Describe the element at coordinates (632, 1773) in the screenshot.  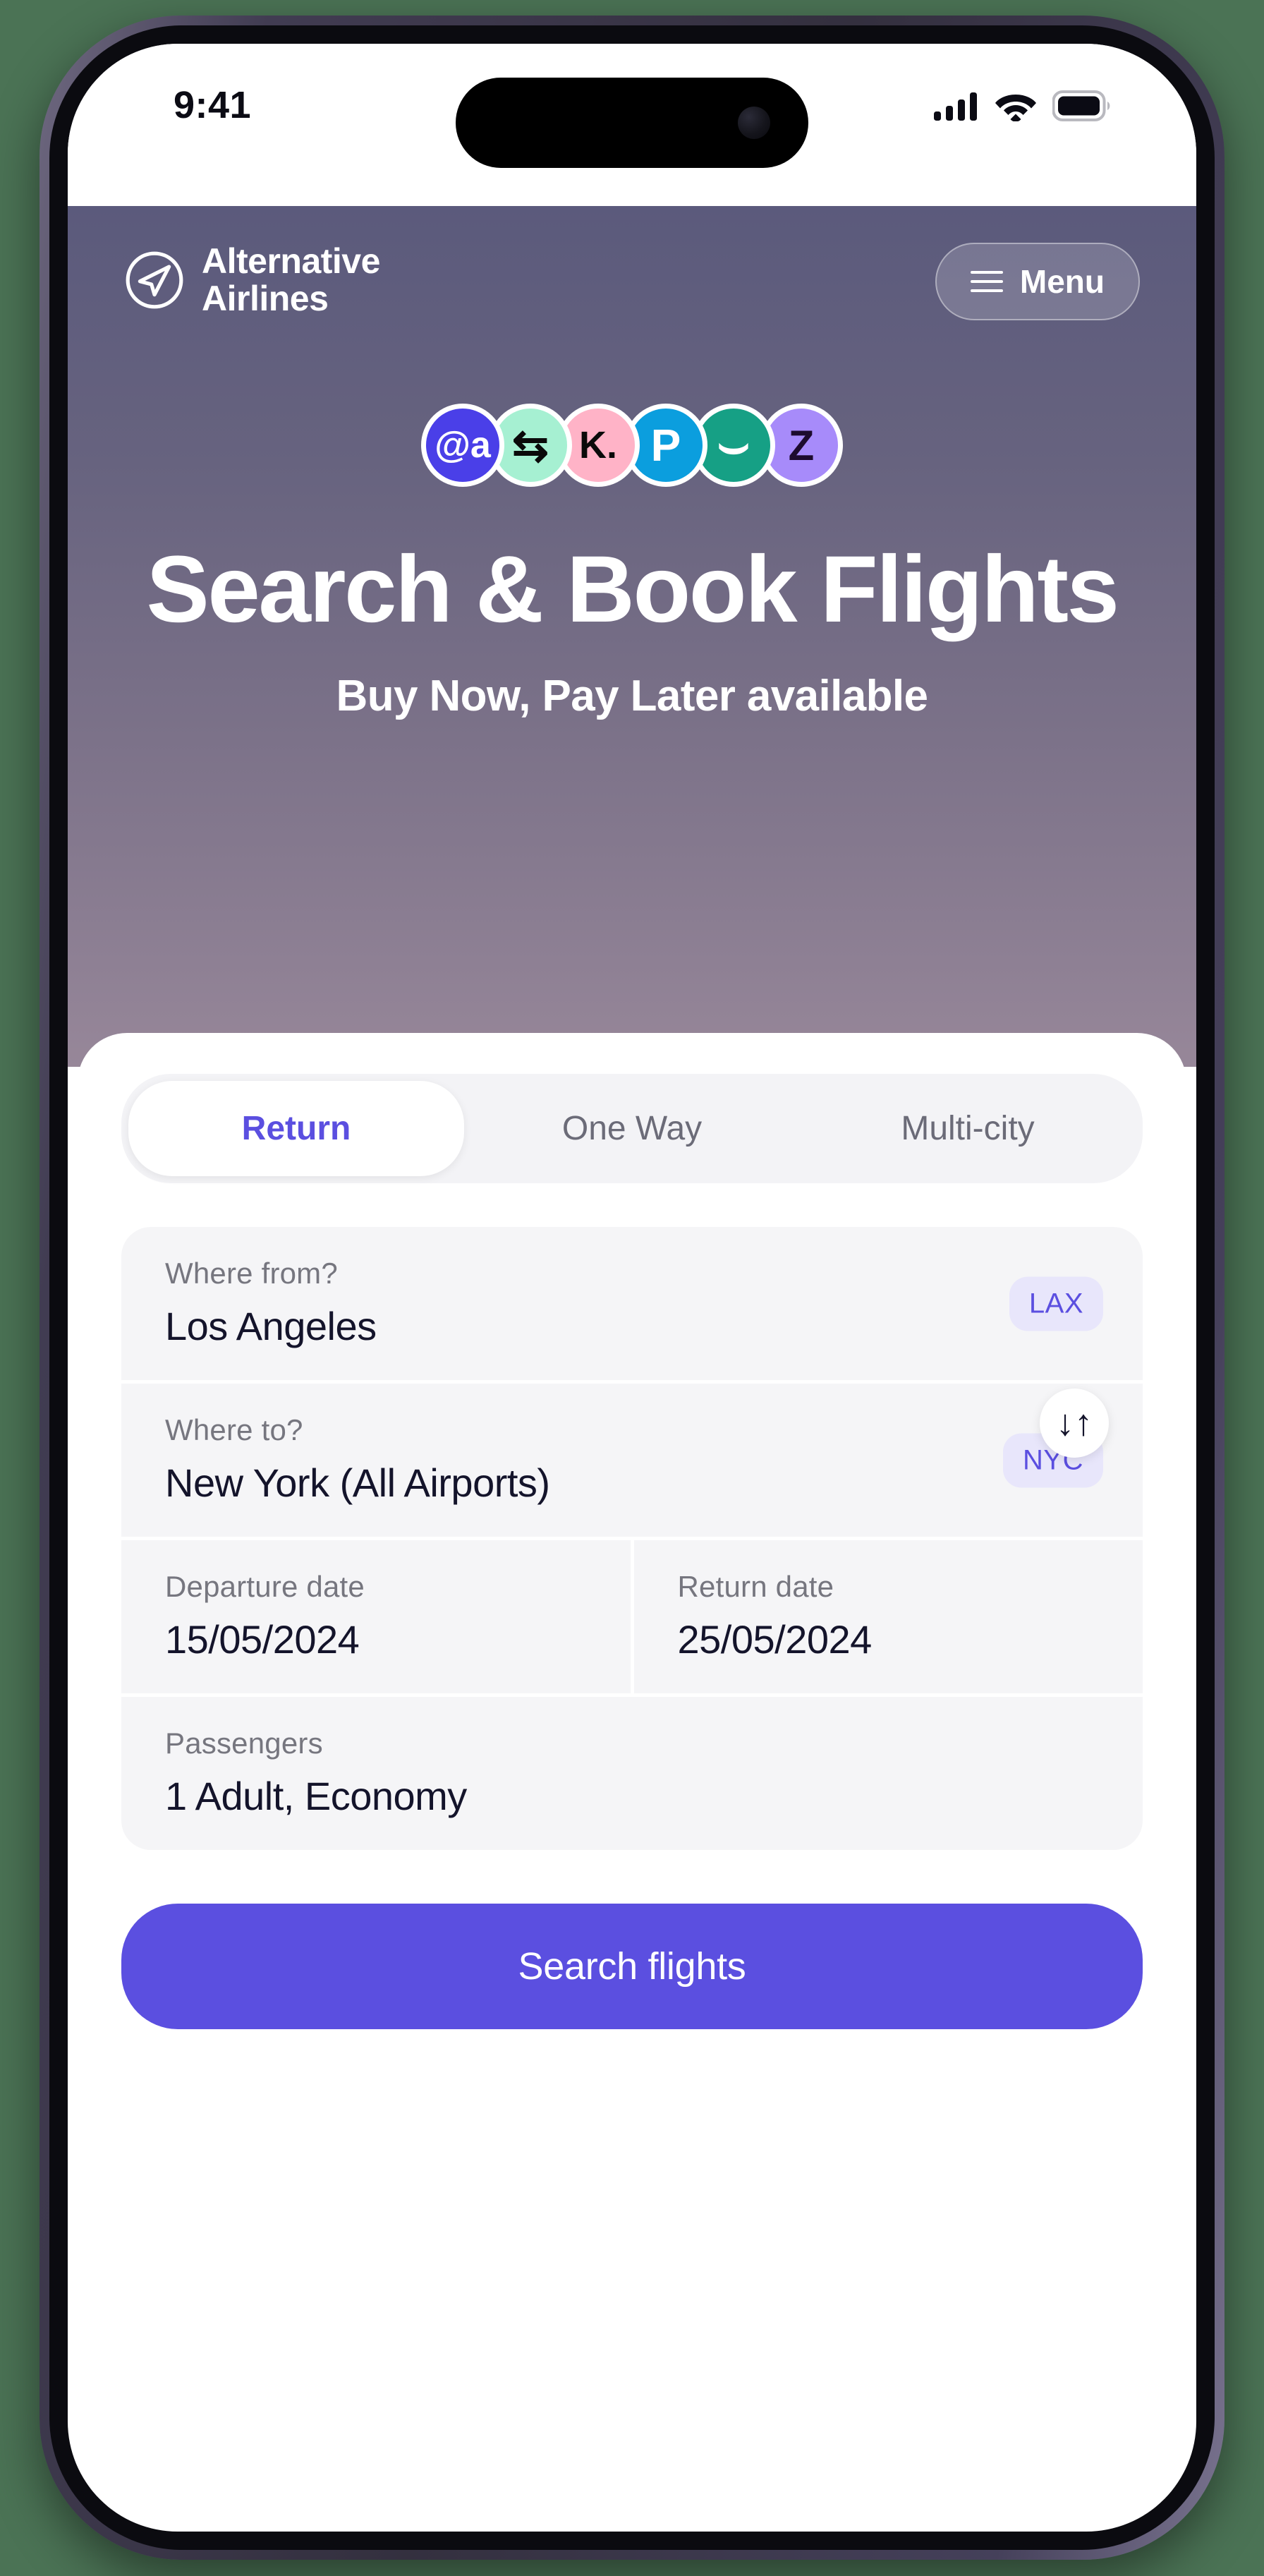
I see `passengers-field: Passengers 1 Adult, Economy` at that location.